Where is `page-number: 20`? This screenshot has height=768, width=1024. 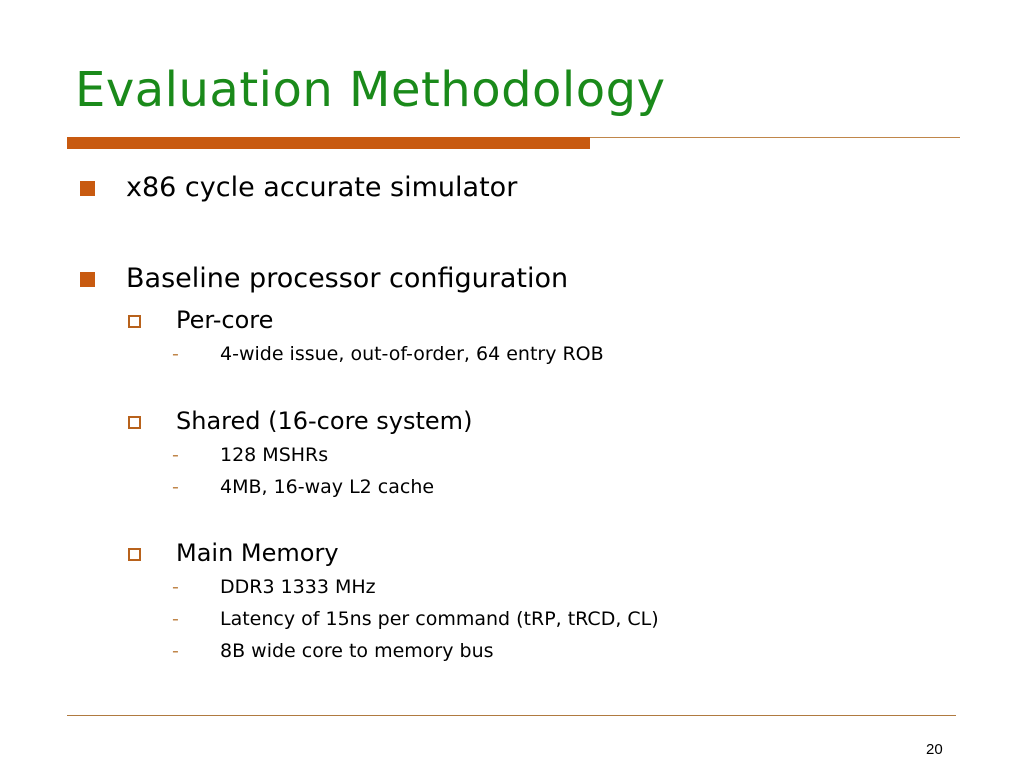
page-number: 20 is located at coordinates (934, 749).